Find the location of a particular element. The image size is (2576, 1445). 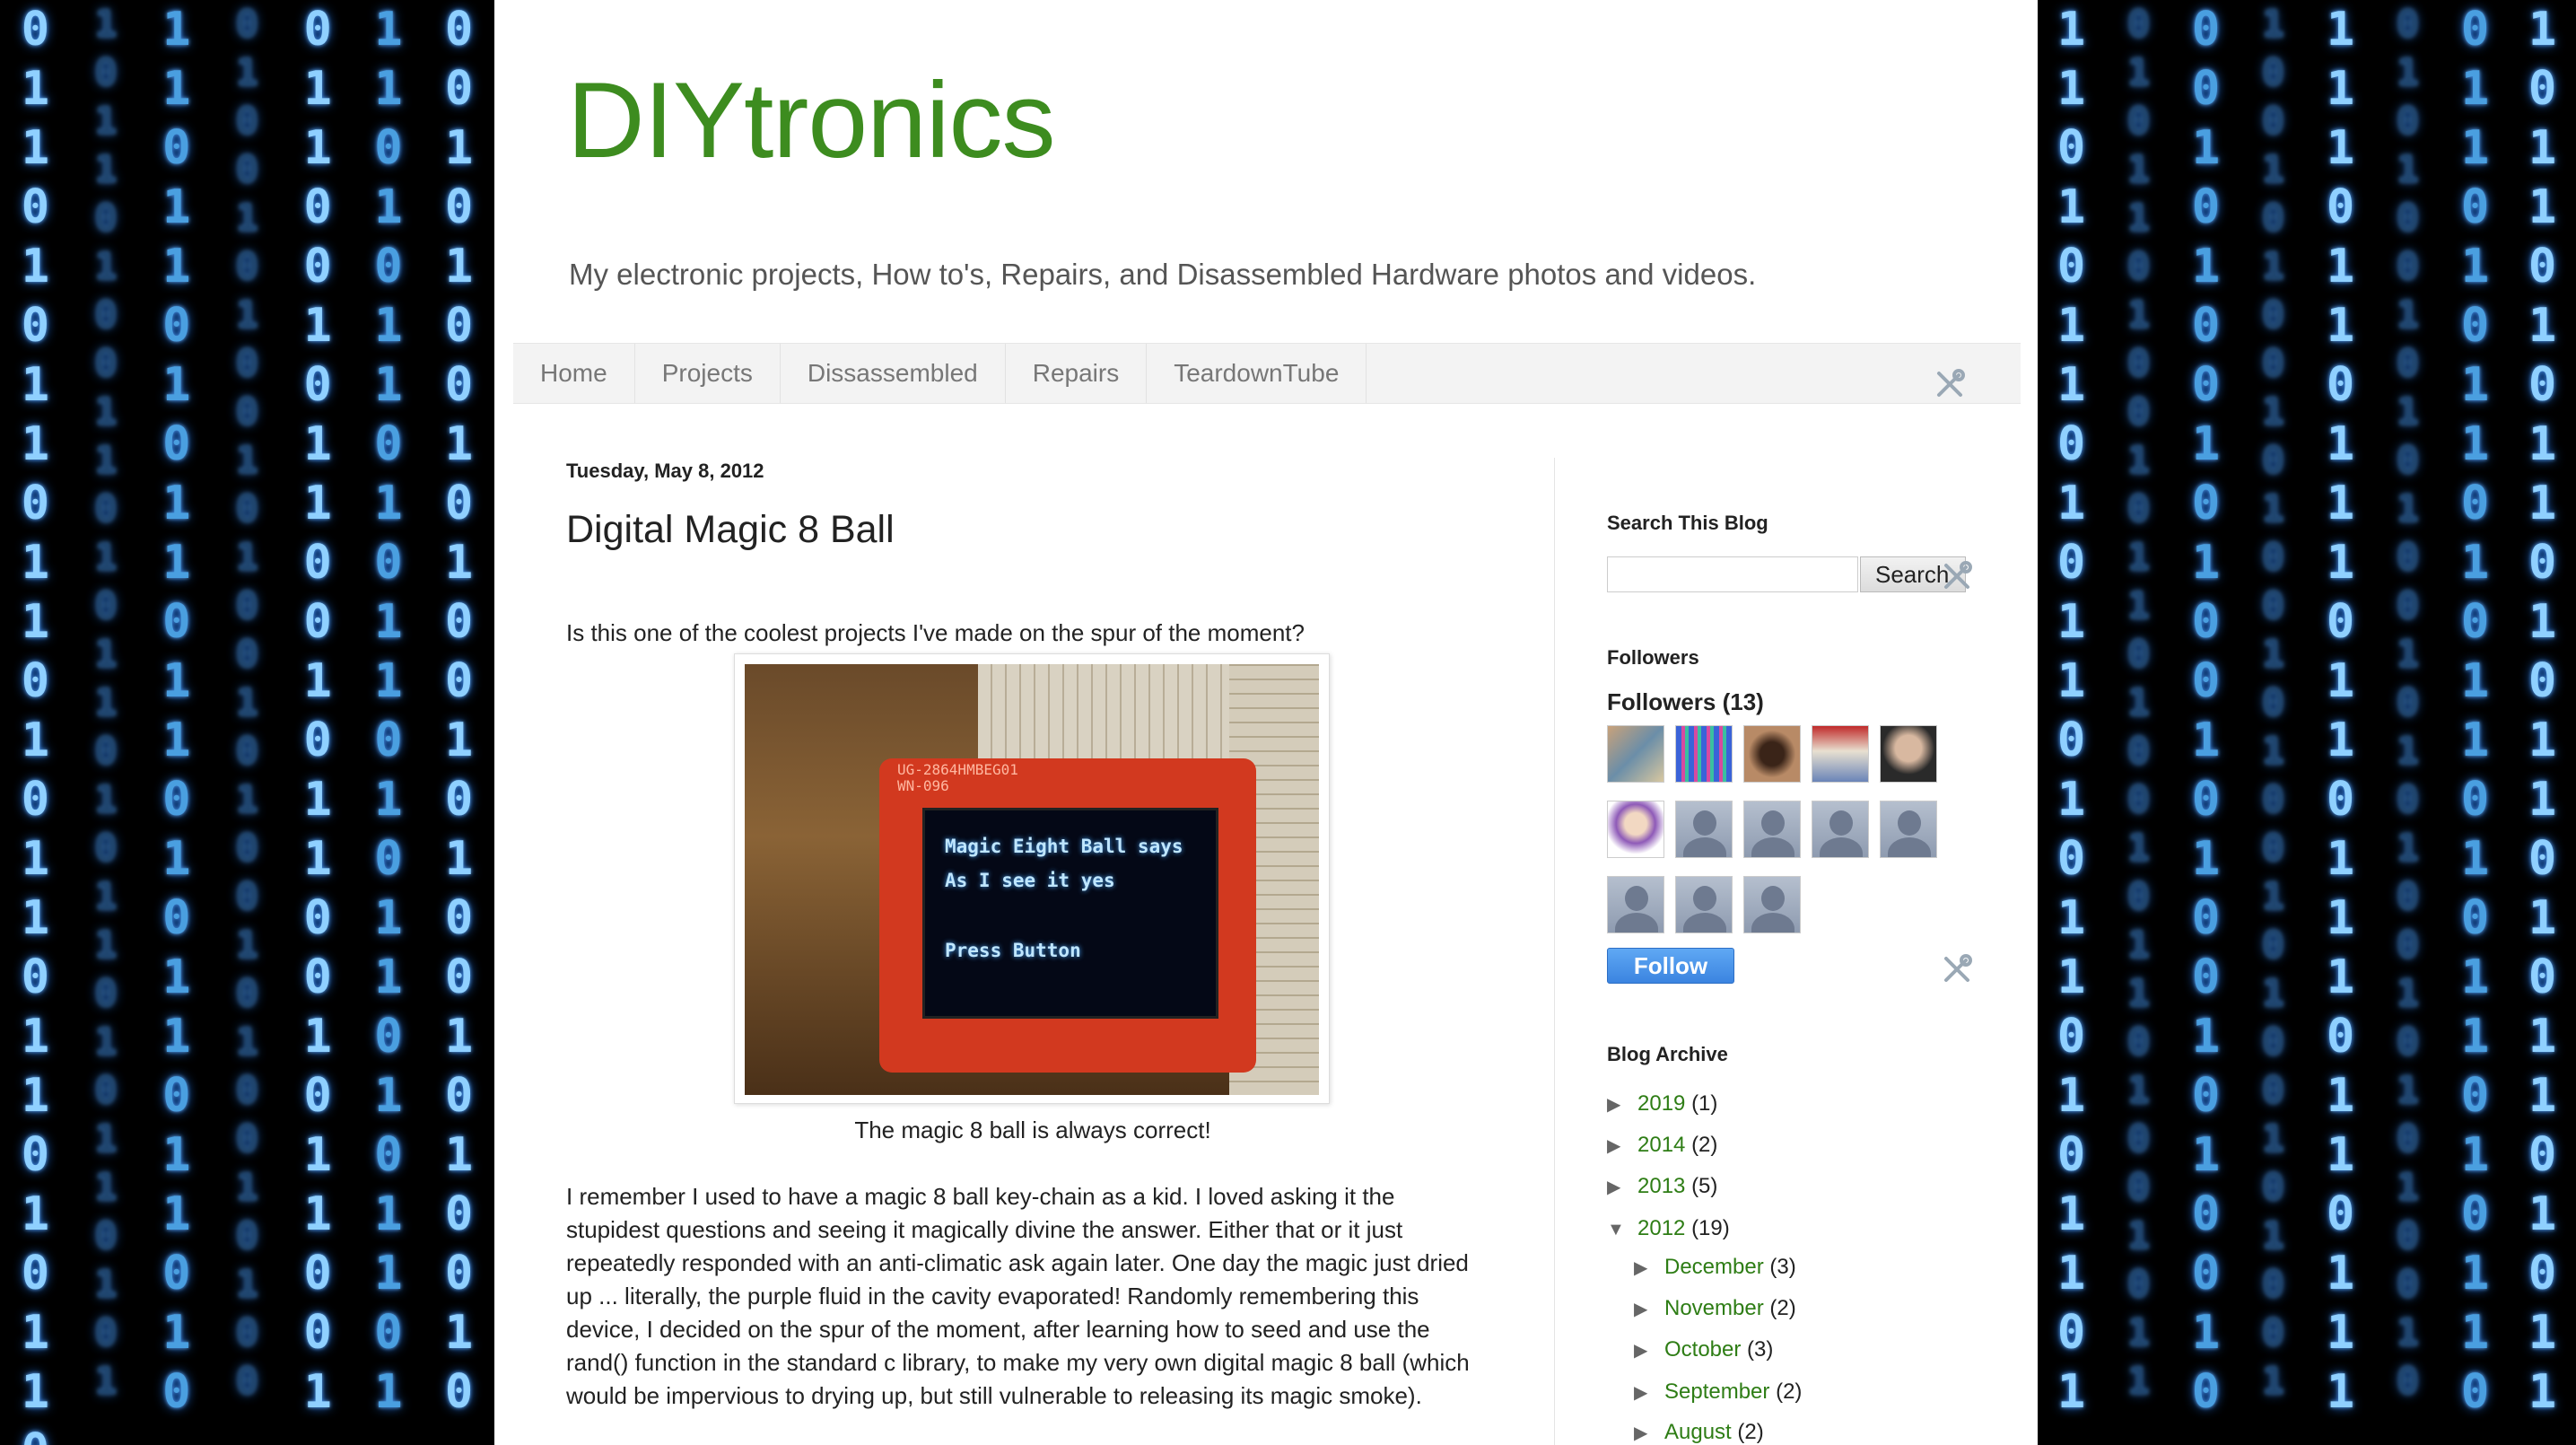

archive-month-october: ▶ October (3) is located at coordinates (1704, 1349).